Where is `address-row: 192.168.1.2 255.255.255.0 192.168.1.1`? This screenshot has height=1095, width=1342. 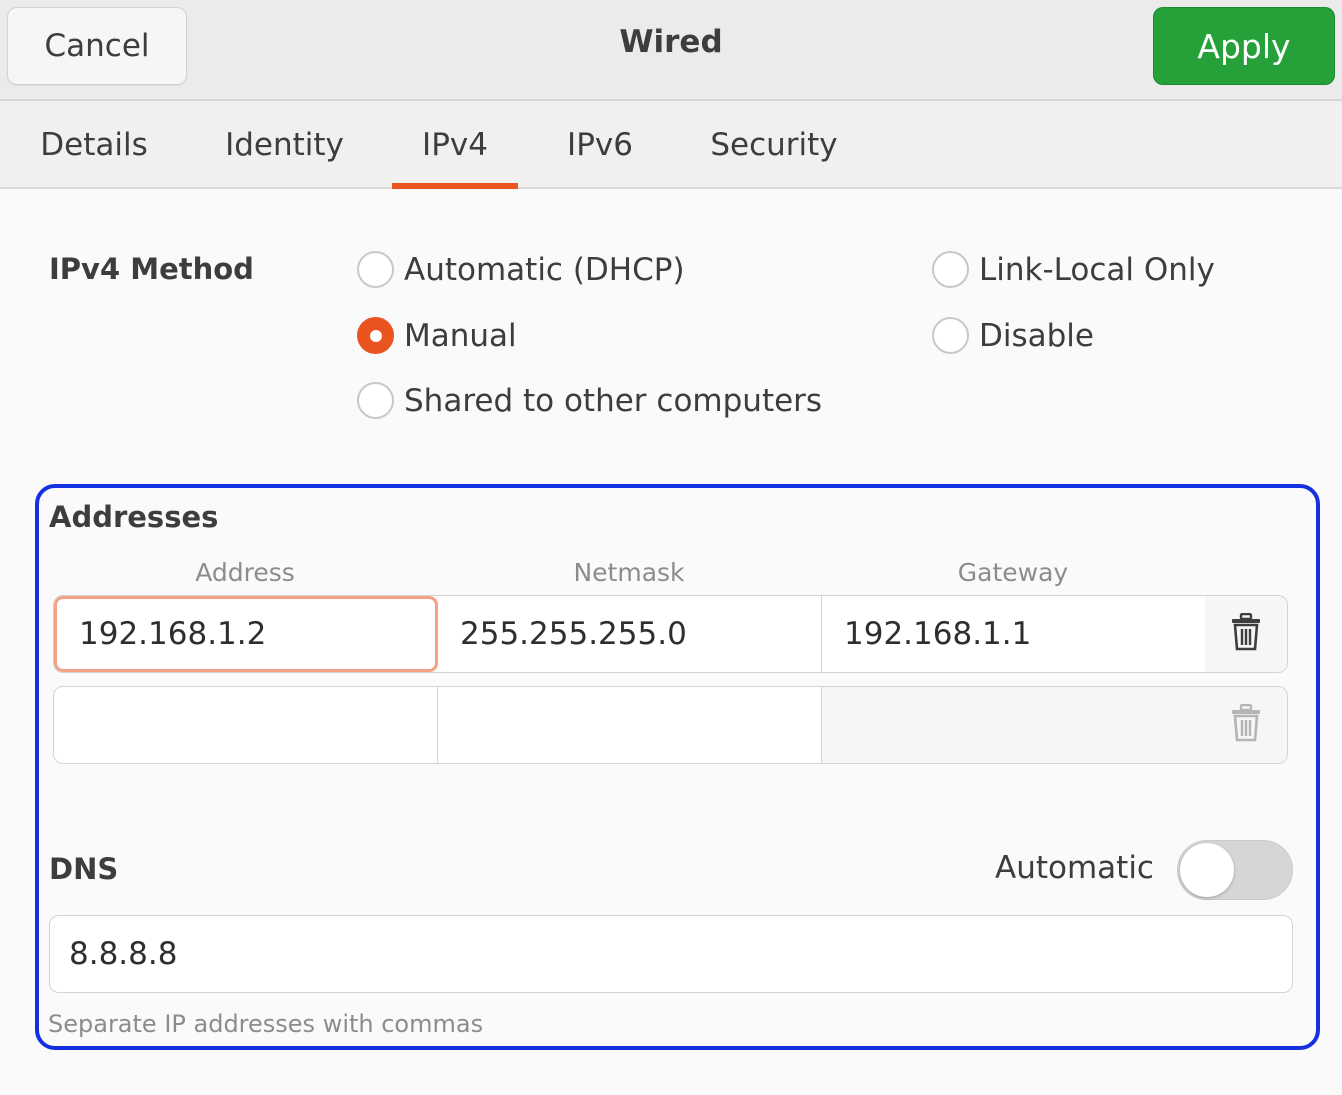
address-row: 192.168.1.2 255.255.255.0 192.168.1.1 is located at coordinates (670, 634).